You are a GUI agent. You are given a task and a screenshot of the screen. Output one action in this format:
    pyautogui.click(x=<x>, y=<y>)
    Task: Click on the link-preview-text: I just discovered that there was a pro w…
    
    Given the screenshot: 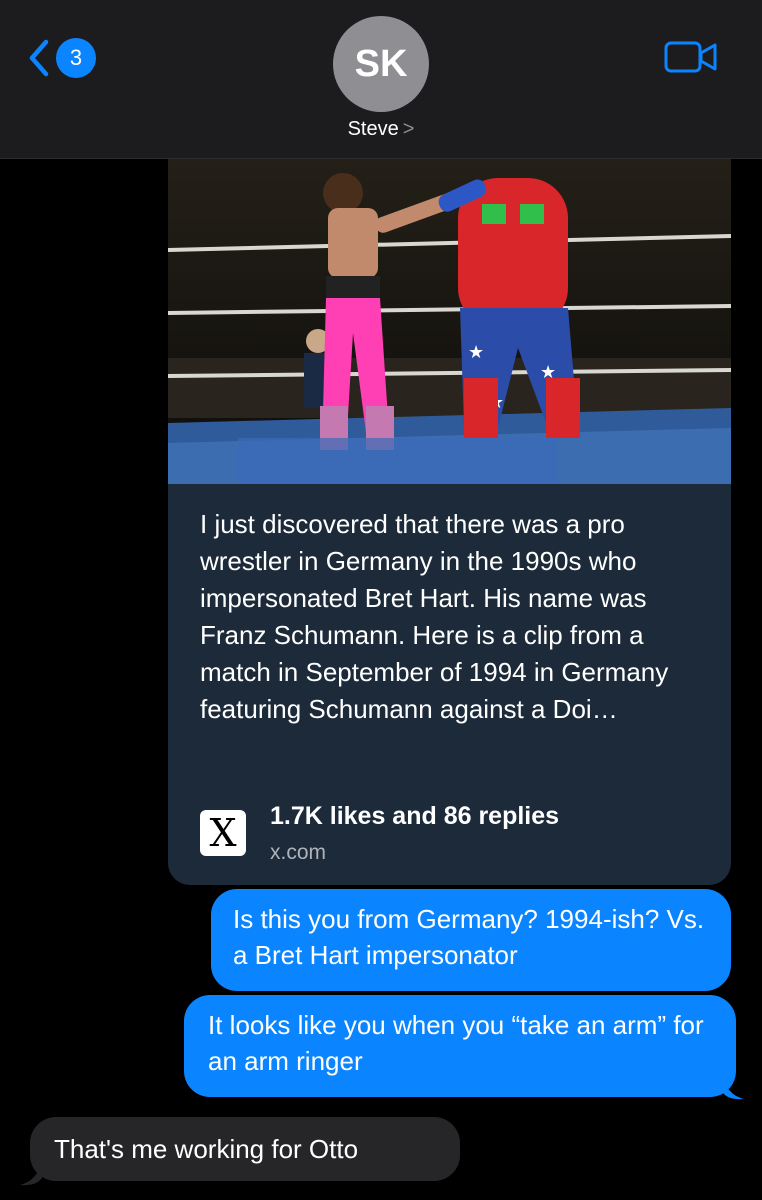 What is the action you would take?
    pyautogui.click(x=434, y=616)
    